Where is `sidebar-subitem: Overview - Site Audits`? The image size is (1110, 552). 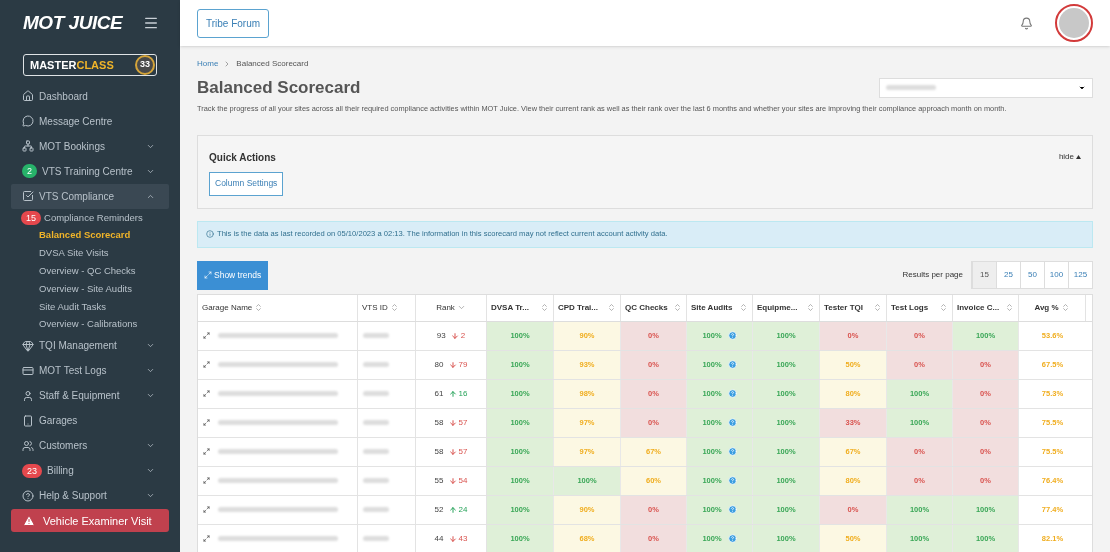
sidebar-subitem: Overview - Site Audits is located at coordinates (90, 289).